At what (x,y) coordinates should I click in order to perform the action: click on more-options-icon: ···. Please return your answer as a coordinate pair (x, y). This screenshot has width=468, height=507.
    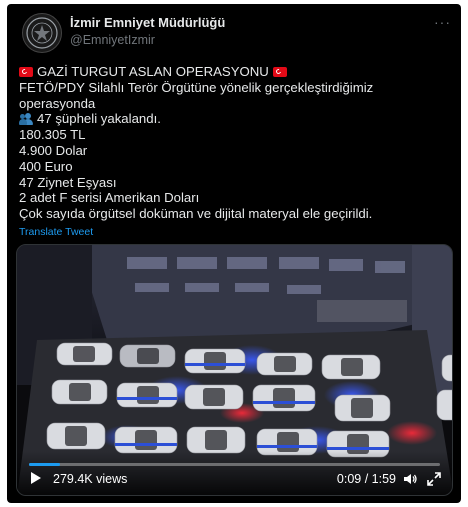
    Looking at the image, I should click on (442, 22).